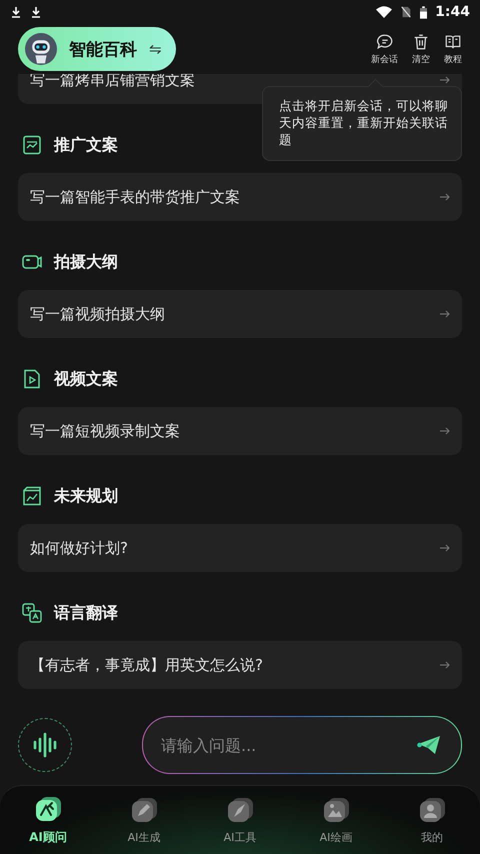 The height and width of the screenshot is (854, 480). I want to click on section-title: 拍摄大纲, so click(86, 262).